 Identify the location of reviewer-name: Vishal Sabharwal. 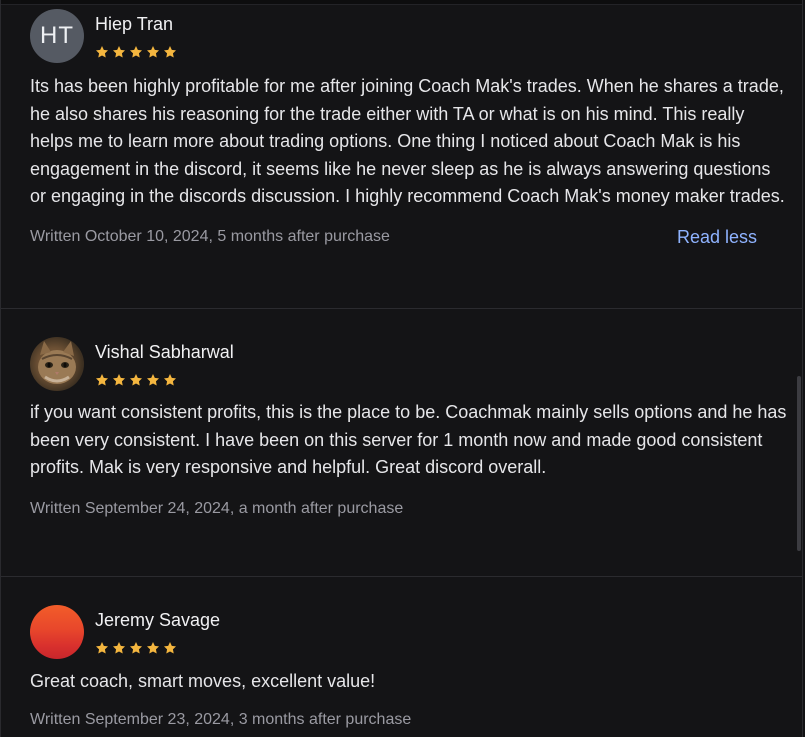
(164, 352).